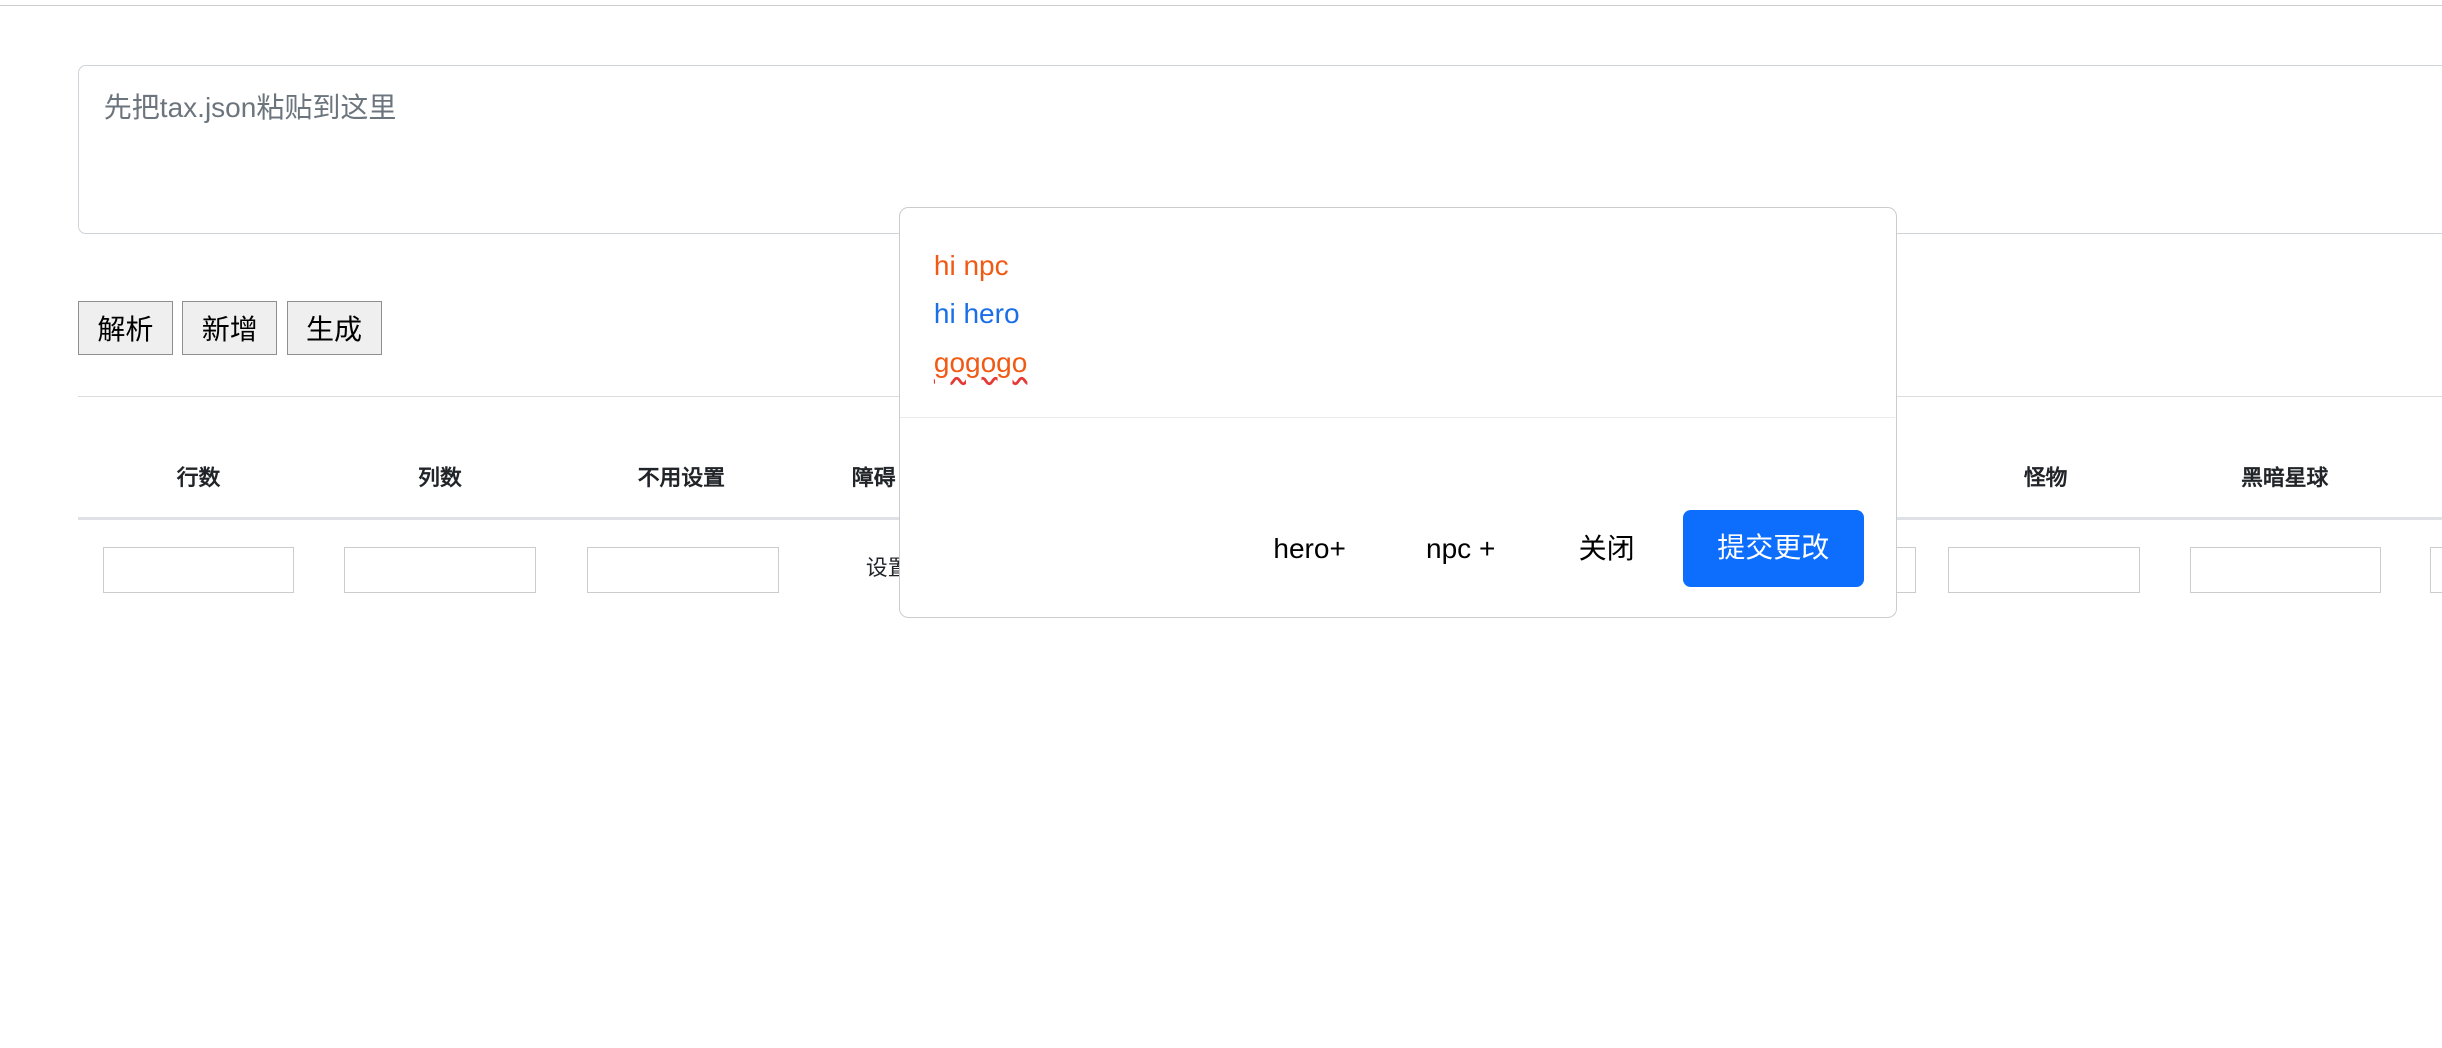  What do you see at coordinates (2285, 570) in the screenshot?
I see `dark-planet-input` at bounding box center [2285, 570].